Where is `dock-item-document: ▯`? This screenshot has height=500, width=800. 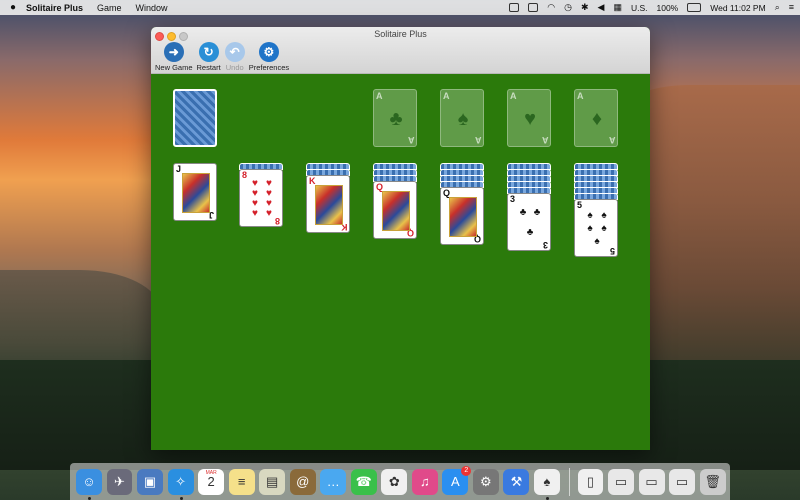 dock-item-document: ▯ is located at coordinates (590, 481).